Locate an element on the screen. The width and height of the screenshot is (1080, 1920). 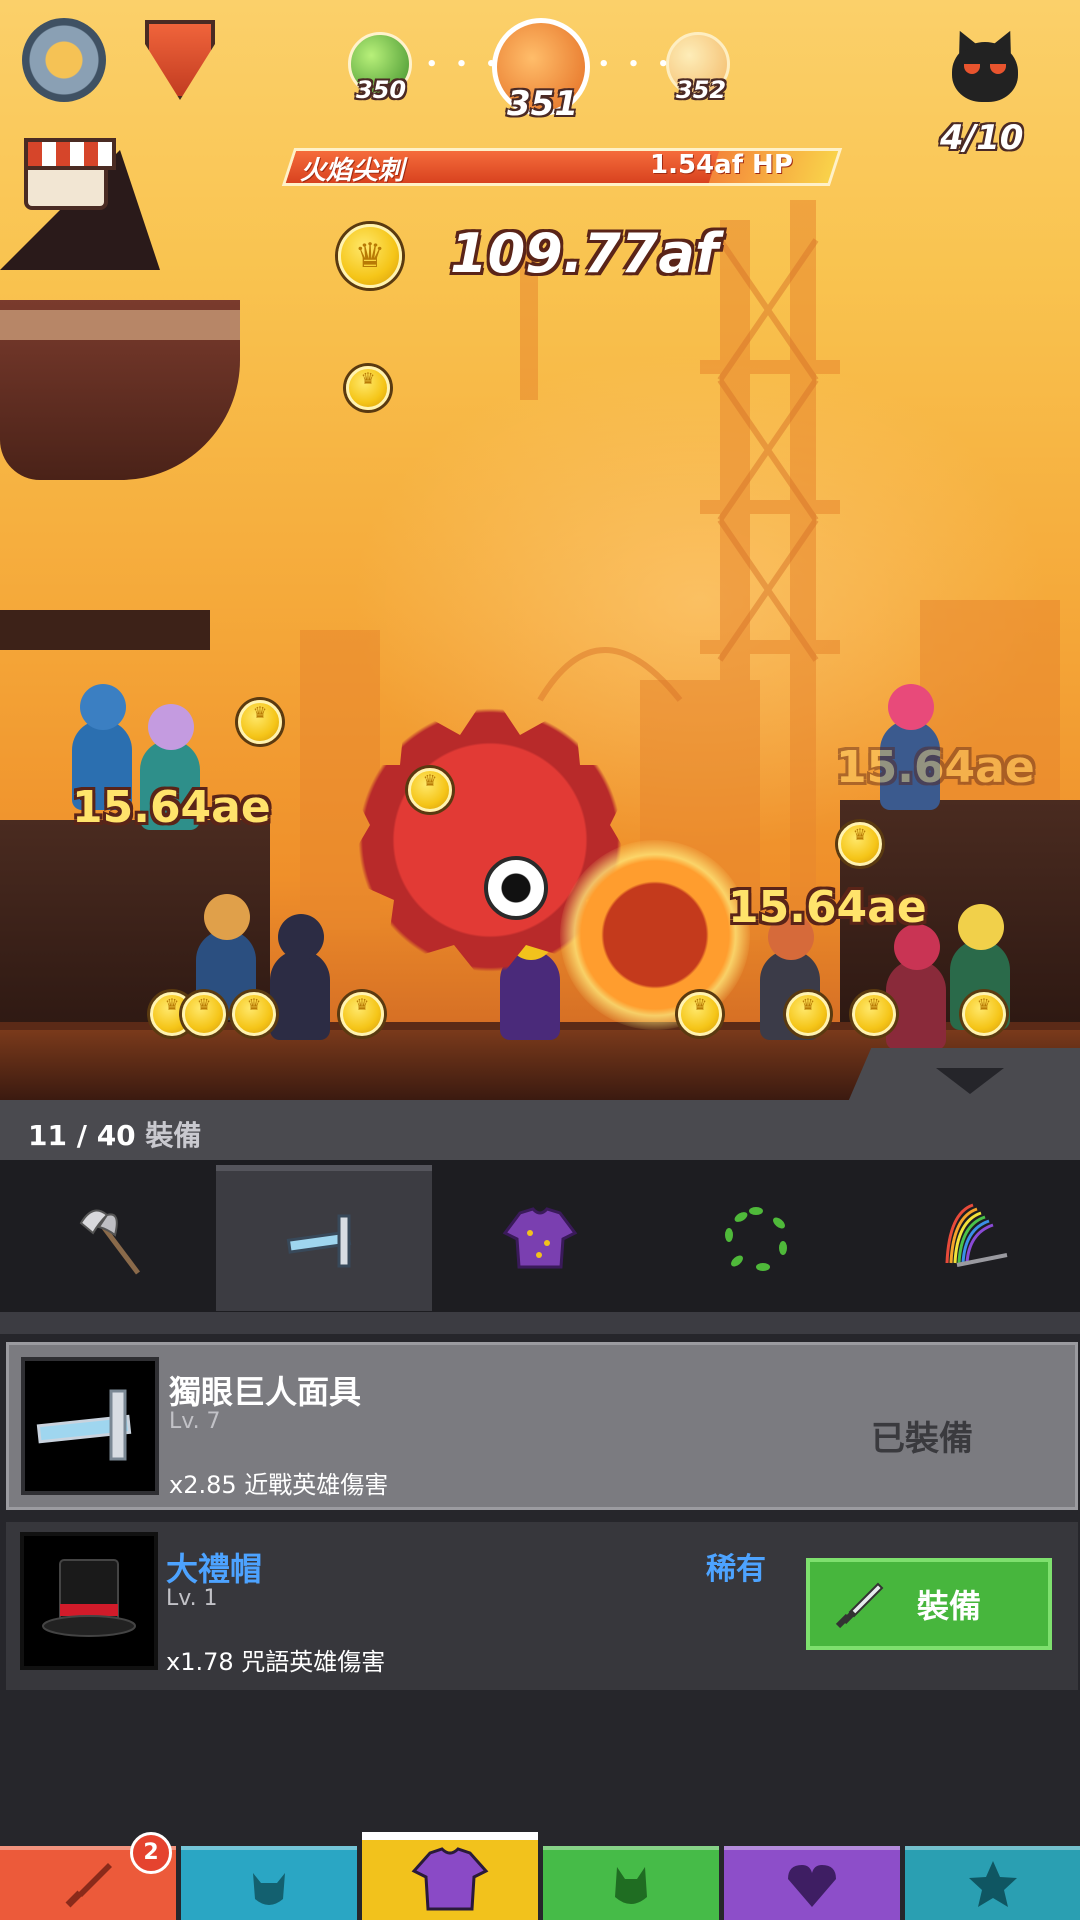
bottom-nav: 2 is located at coordinates (540, 1876).